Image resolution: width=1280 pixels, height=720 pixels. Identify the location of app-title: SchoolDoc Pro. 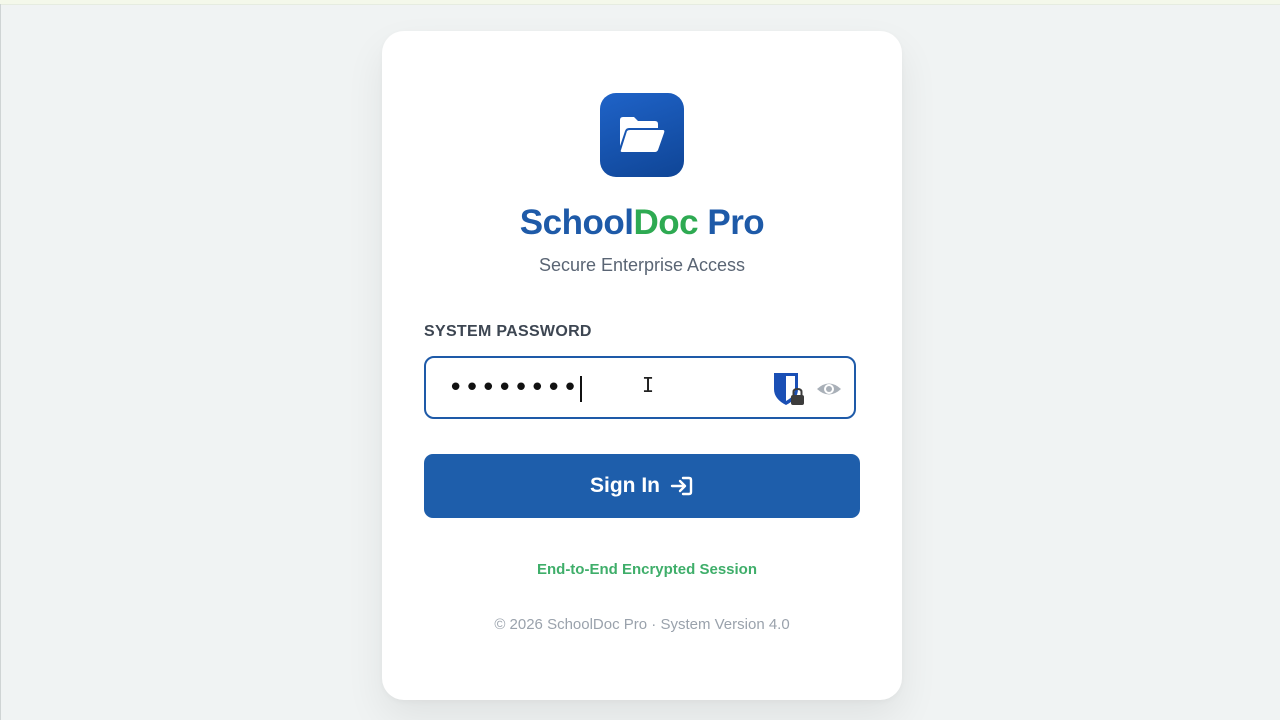
(642, 223).